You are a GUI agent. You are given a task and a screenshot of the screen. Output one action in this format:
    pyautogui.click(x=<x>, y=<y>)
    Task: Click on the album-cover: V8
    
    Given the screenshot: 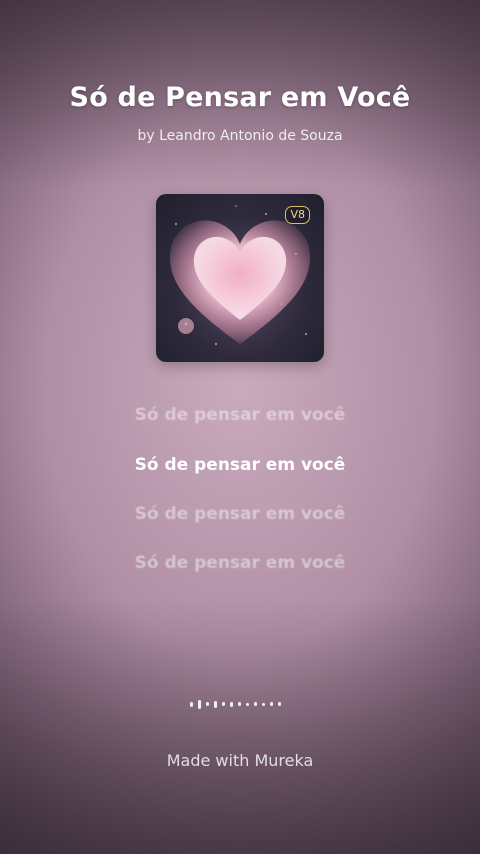 What is the action you would take?
    pyautogui.click(x=240, y=278)
    